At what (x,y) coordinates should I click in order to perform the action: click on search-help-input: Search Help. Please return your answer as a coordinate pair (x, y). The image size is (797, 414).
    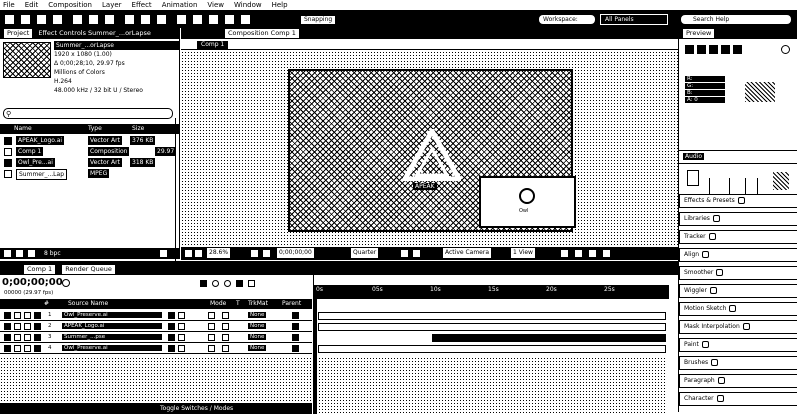
    Looking at the image, I should click on (736, 19).